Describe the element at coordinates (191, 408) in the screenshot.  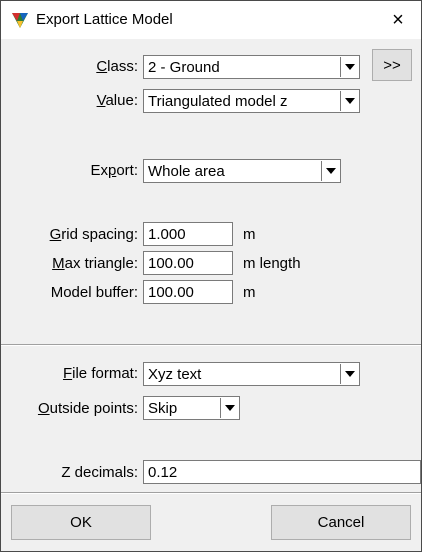
I see `outside-points-select: Skip` at that location.